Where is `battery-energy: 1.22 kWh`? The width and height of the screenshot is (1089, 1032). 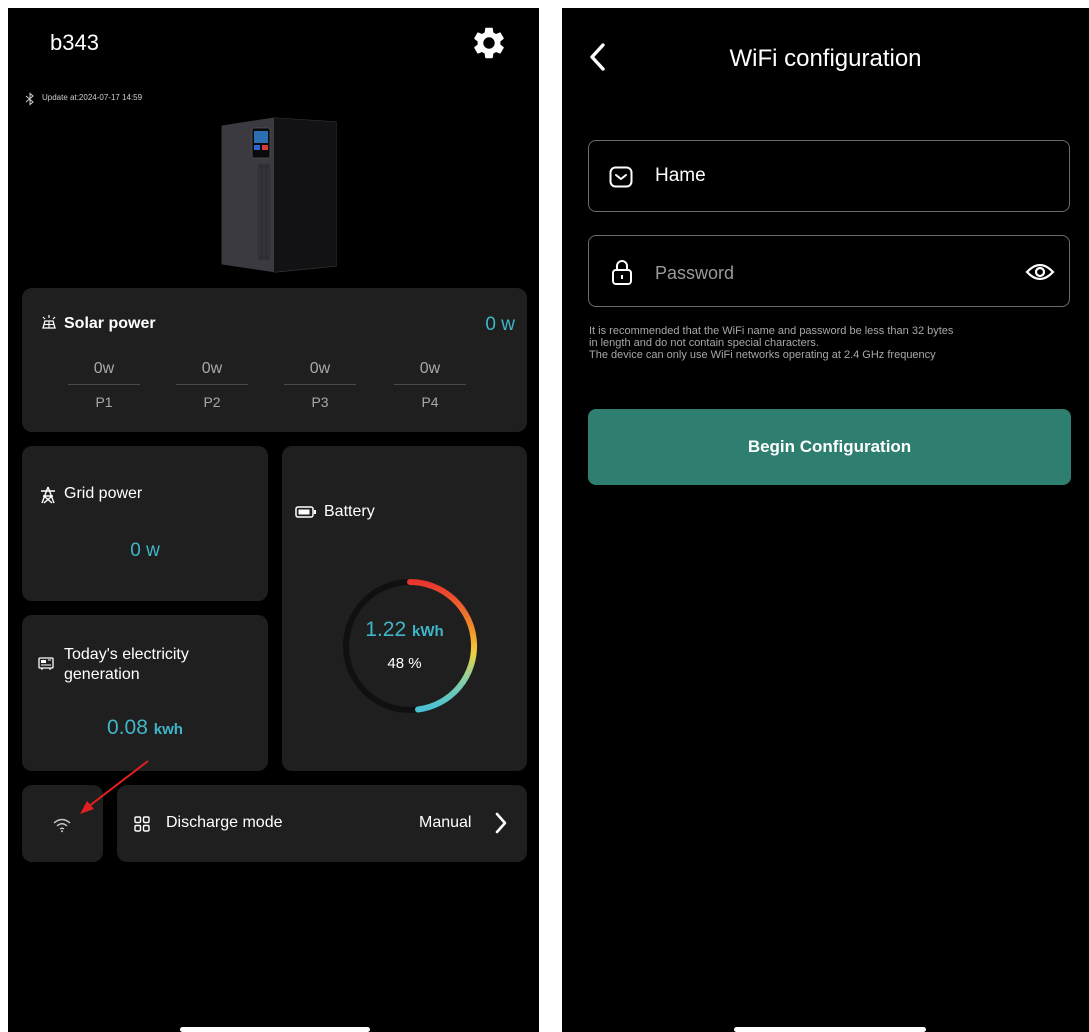 battery-energy: 1.22 kWh is located at coordinates (404, 630).